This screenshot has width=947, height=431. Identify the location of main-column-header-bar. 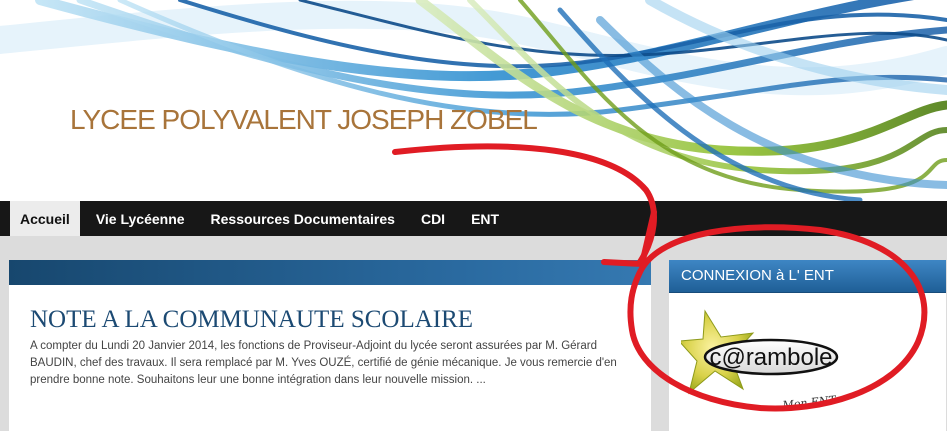
(330, 272).